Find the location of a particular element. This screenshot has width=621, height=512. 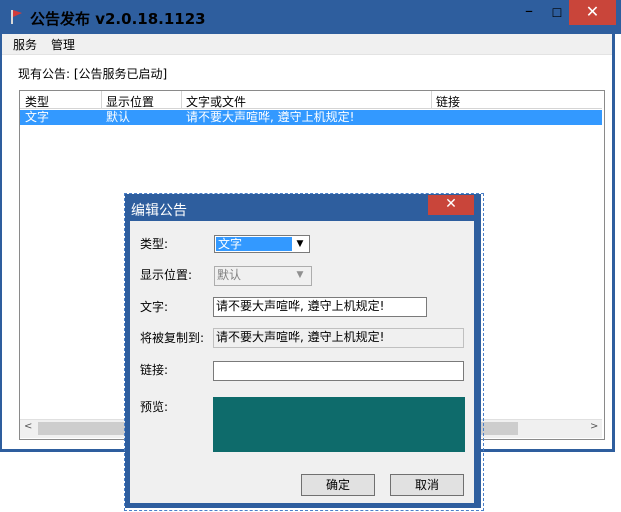

column-header-type: 类型 is located at coordinates (37, 101).